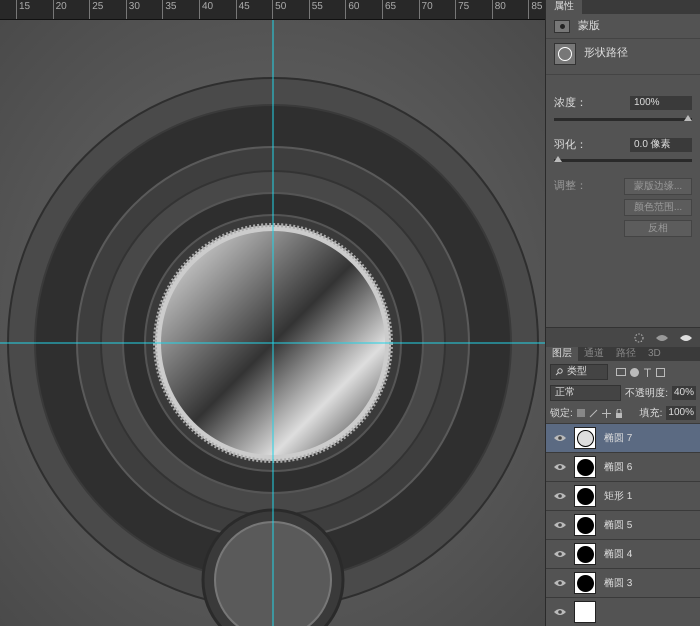 This screenshot has width=700, height=626. I want to click on ruler-label: 55, so click(316, 7).